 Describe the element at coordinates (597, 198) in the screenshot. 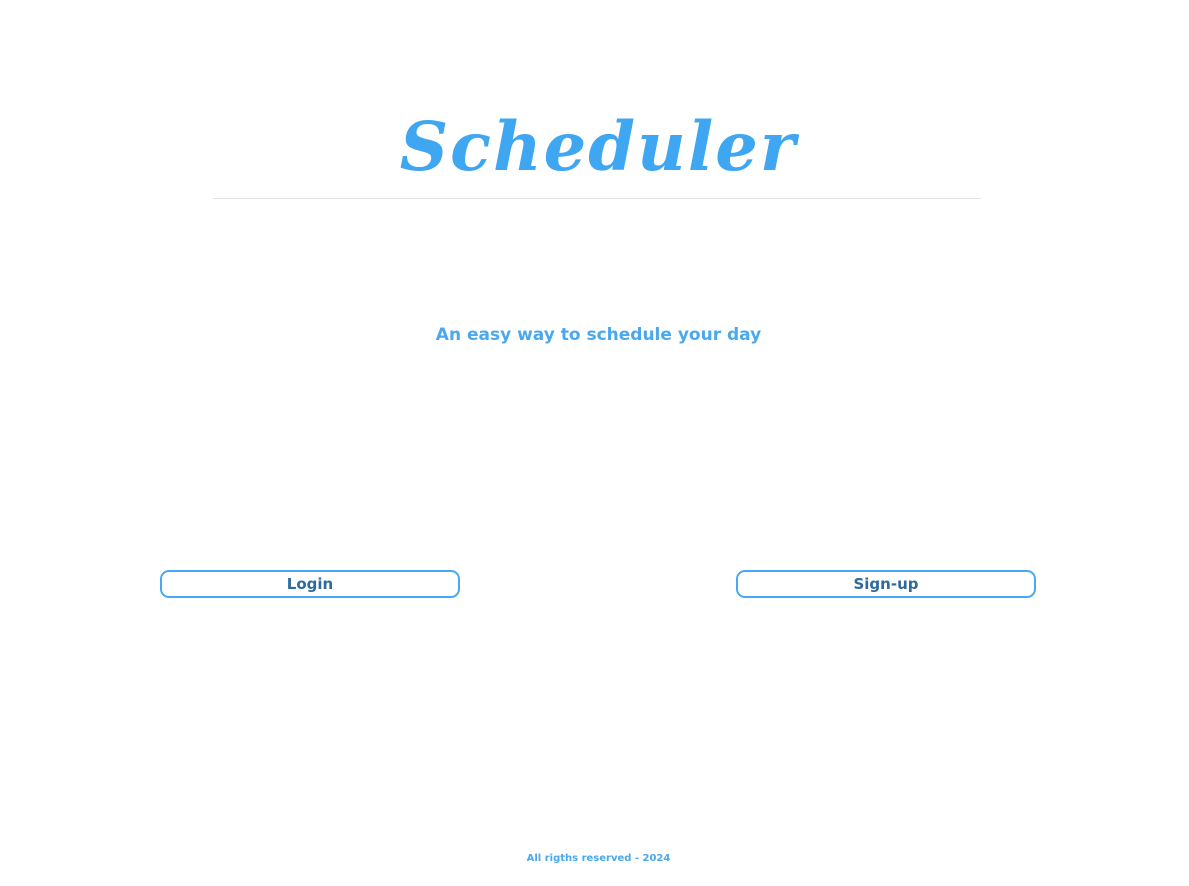

I see `header-divider` at that location.